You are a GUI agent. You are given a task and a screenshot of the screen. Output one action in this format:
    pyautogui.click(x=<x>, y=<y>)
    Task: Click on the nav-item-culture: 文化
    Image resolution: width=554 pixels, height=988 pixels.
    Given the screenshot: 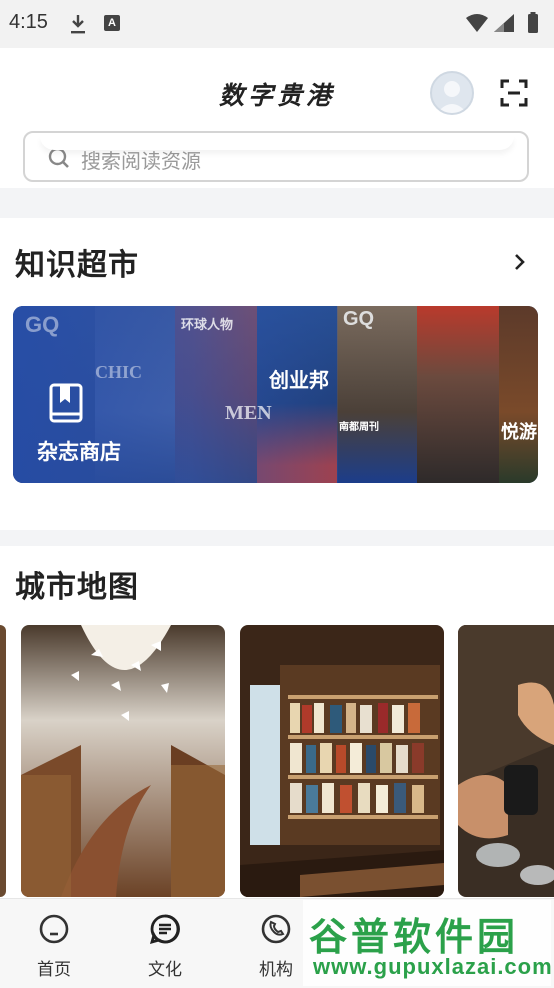 What is the action you would take?
    pyautogui.click(x=165, y=946)
    